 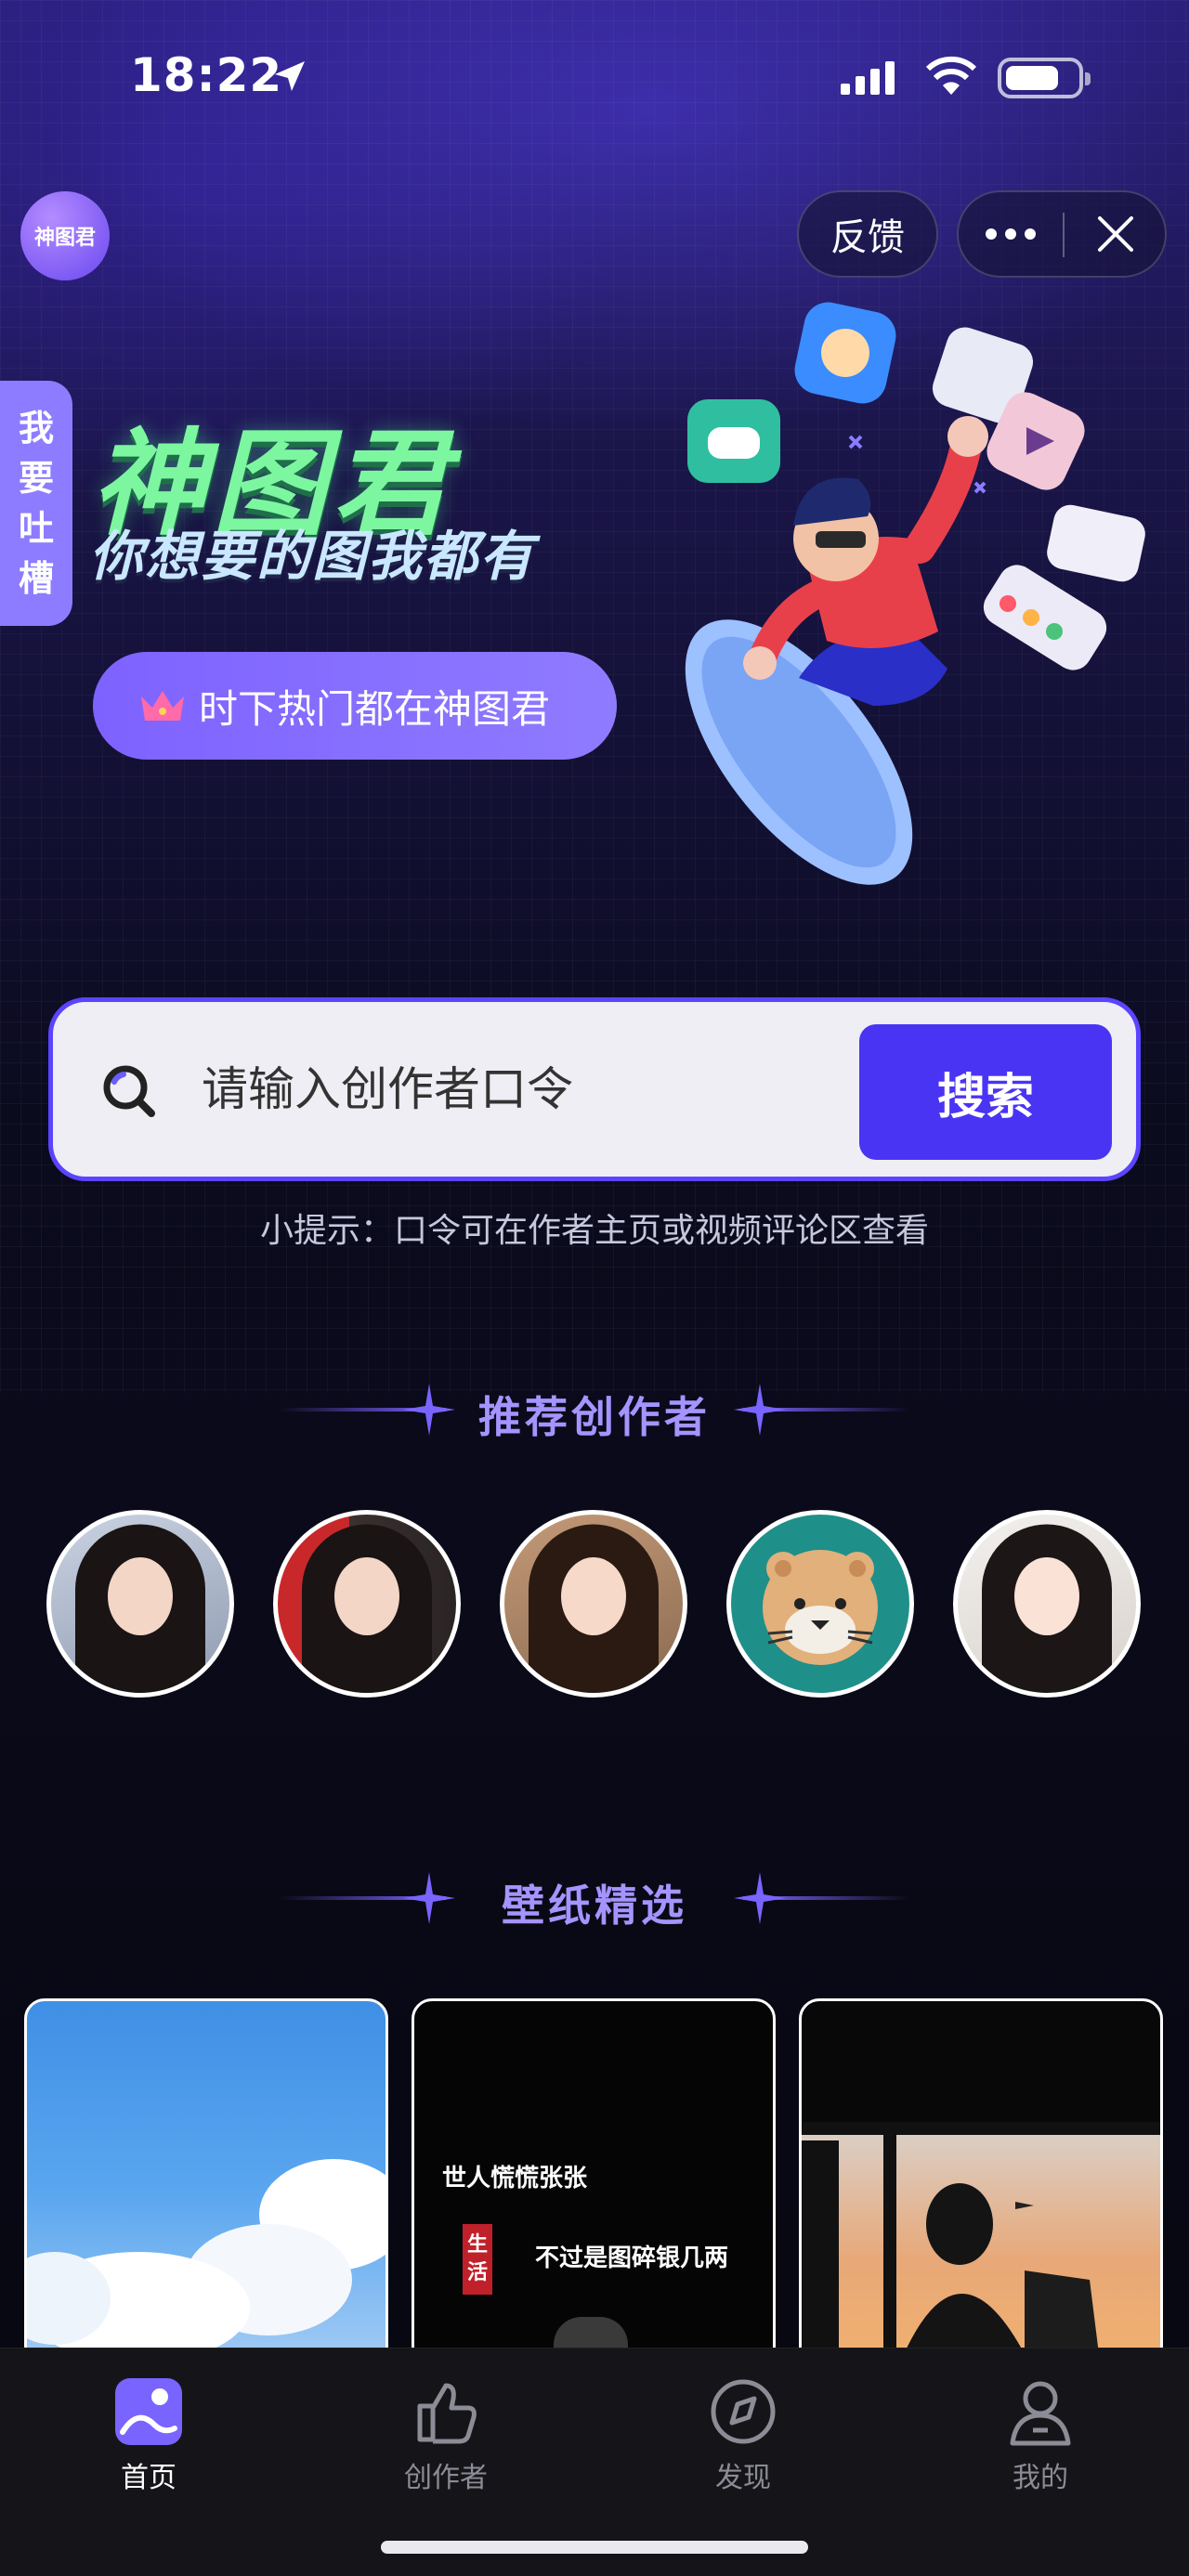 I want to click on search-box: 搜索, so click(x=594, y=1089).